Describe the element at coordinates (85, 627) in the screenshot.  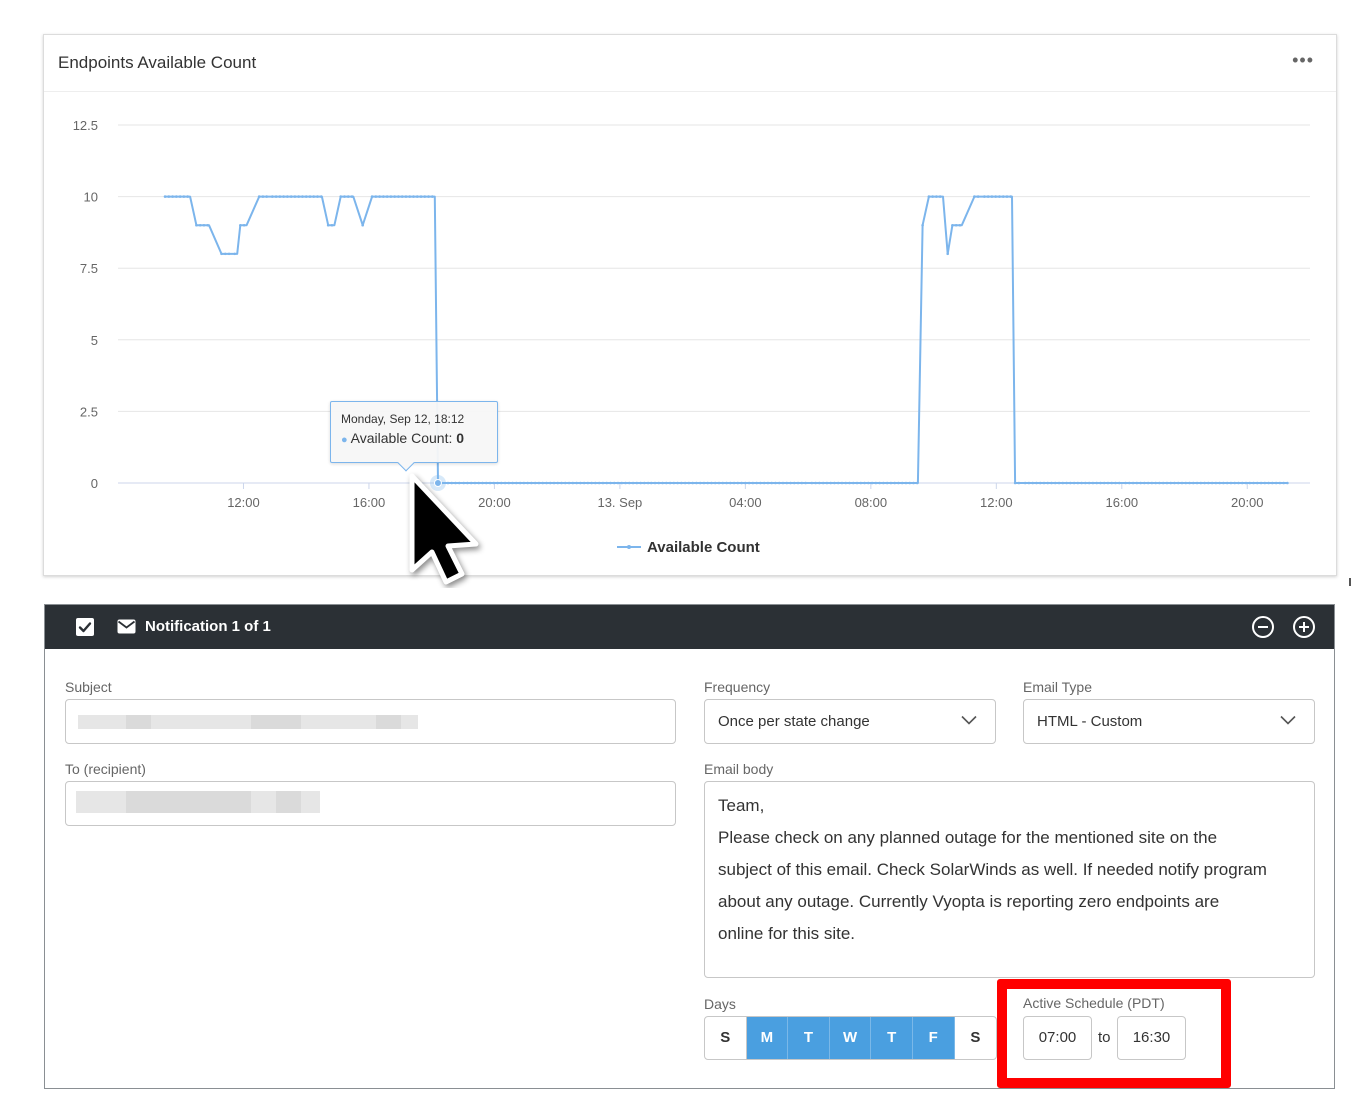
I see `enable-checkbox` at that location.